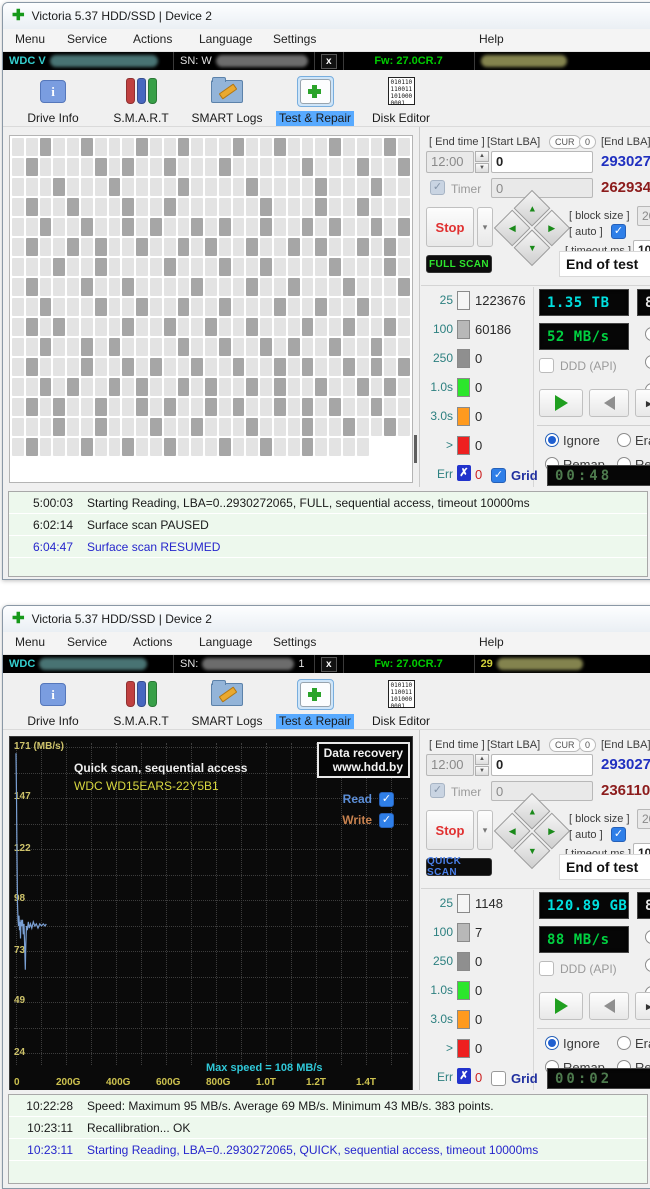 This screenshot has width=650, height=1189. Describe the element at coordinates (463, 1019) in the screenshot. I see `counter-block` at that location.